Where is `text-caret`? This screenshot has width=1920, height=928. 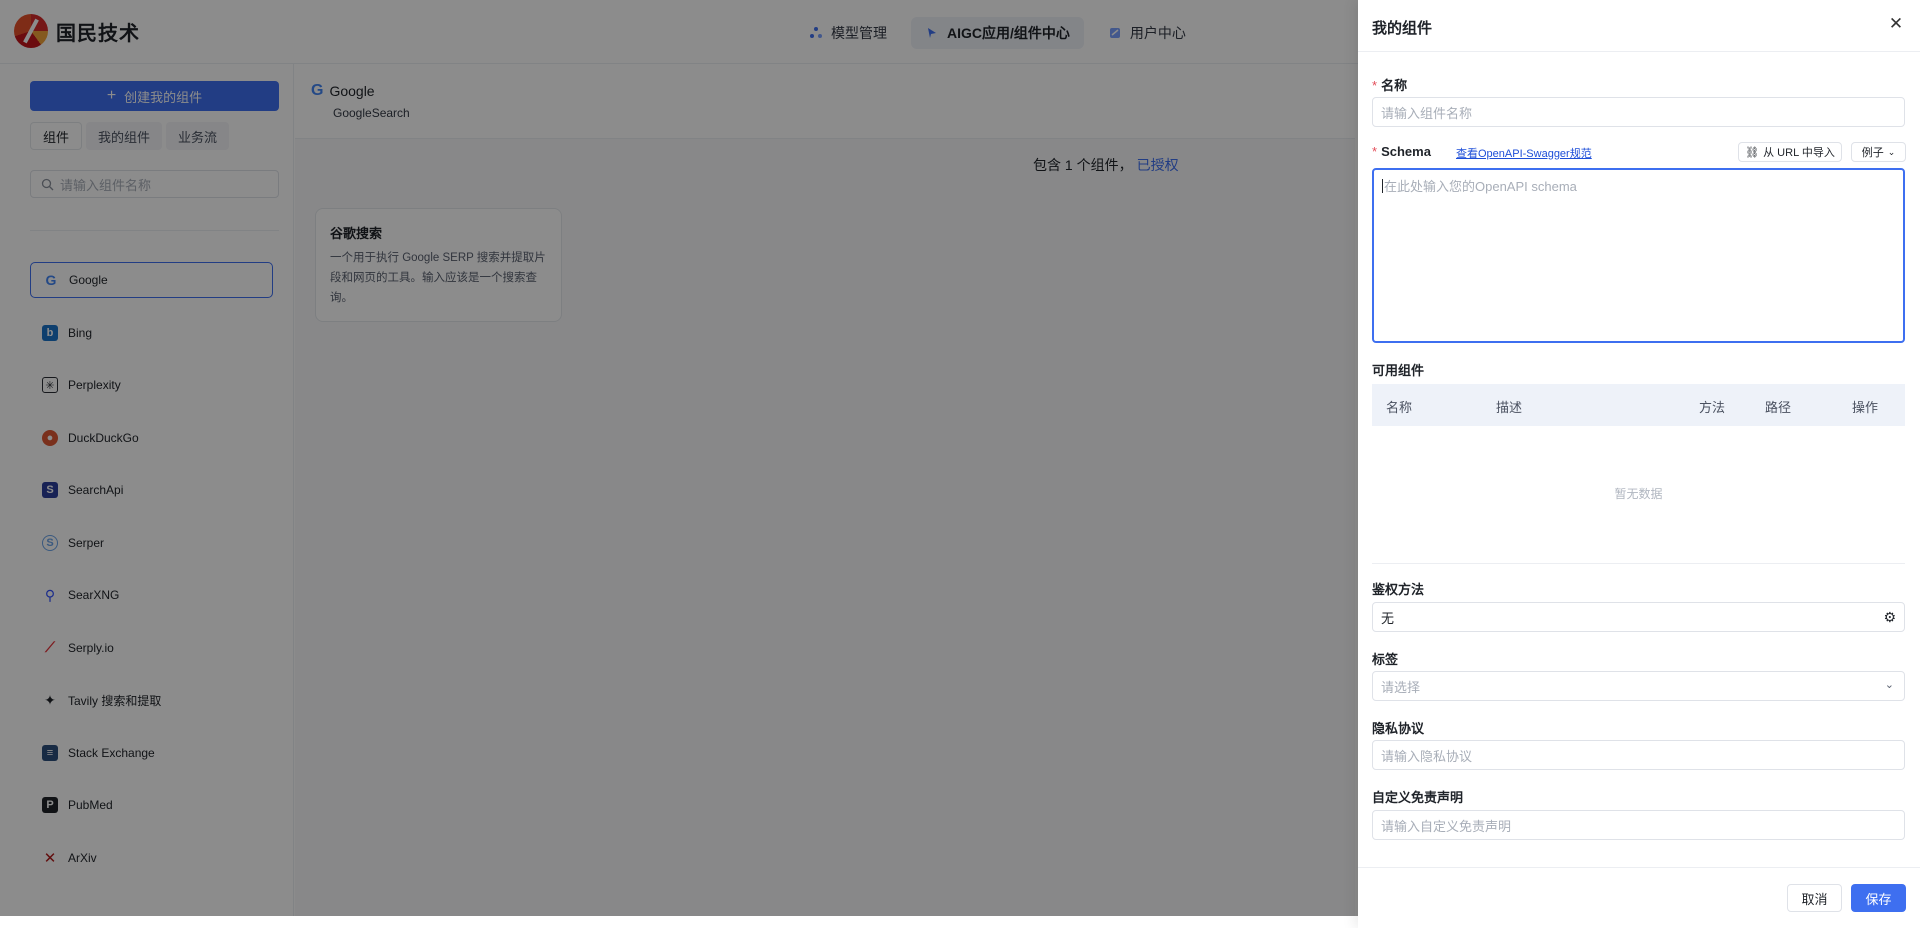
text-caret is located at coordinates (1382, 186).